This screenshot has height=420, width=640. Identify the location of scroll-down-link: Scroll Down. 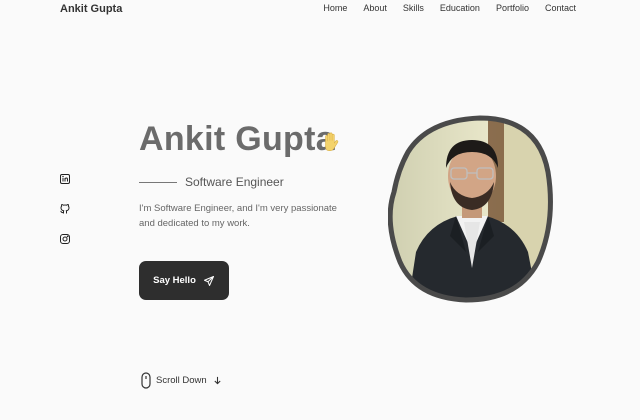
(181, 380).